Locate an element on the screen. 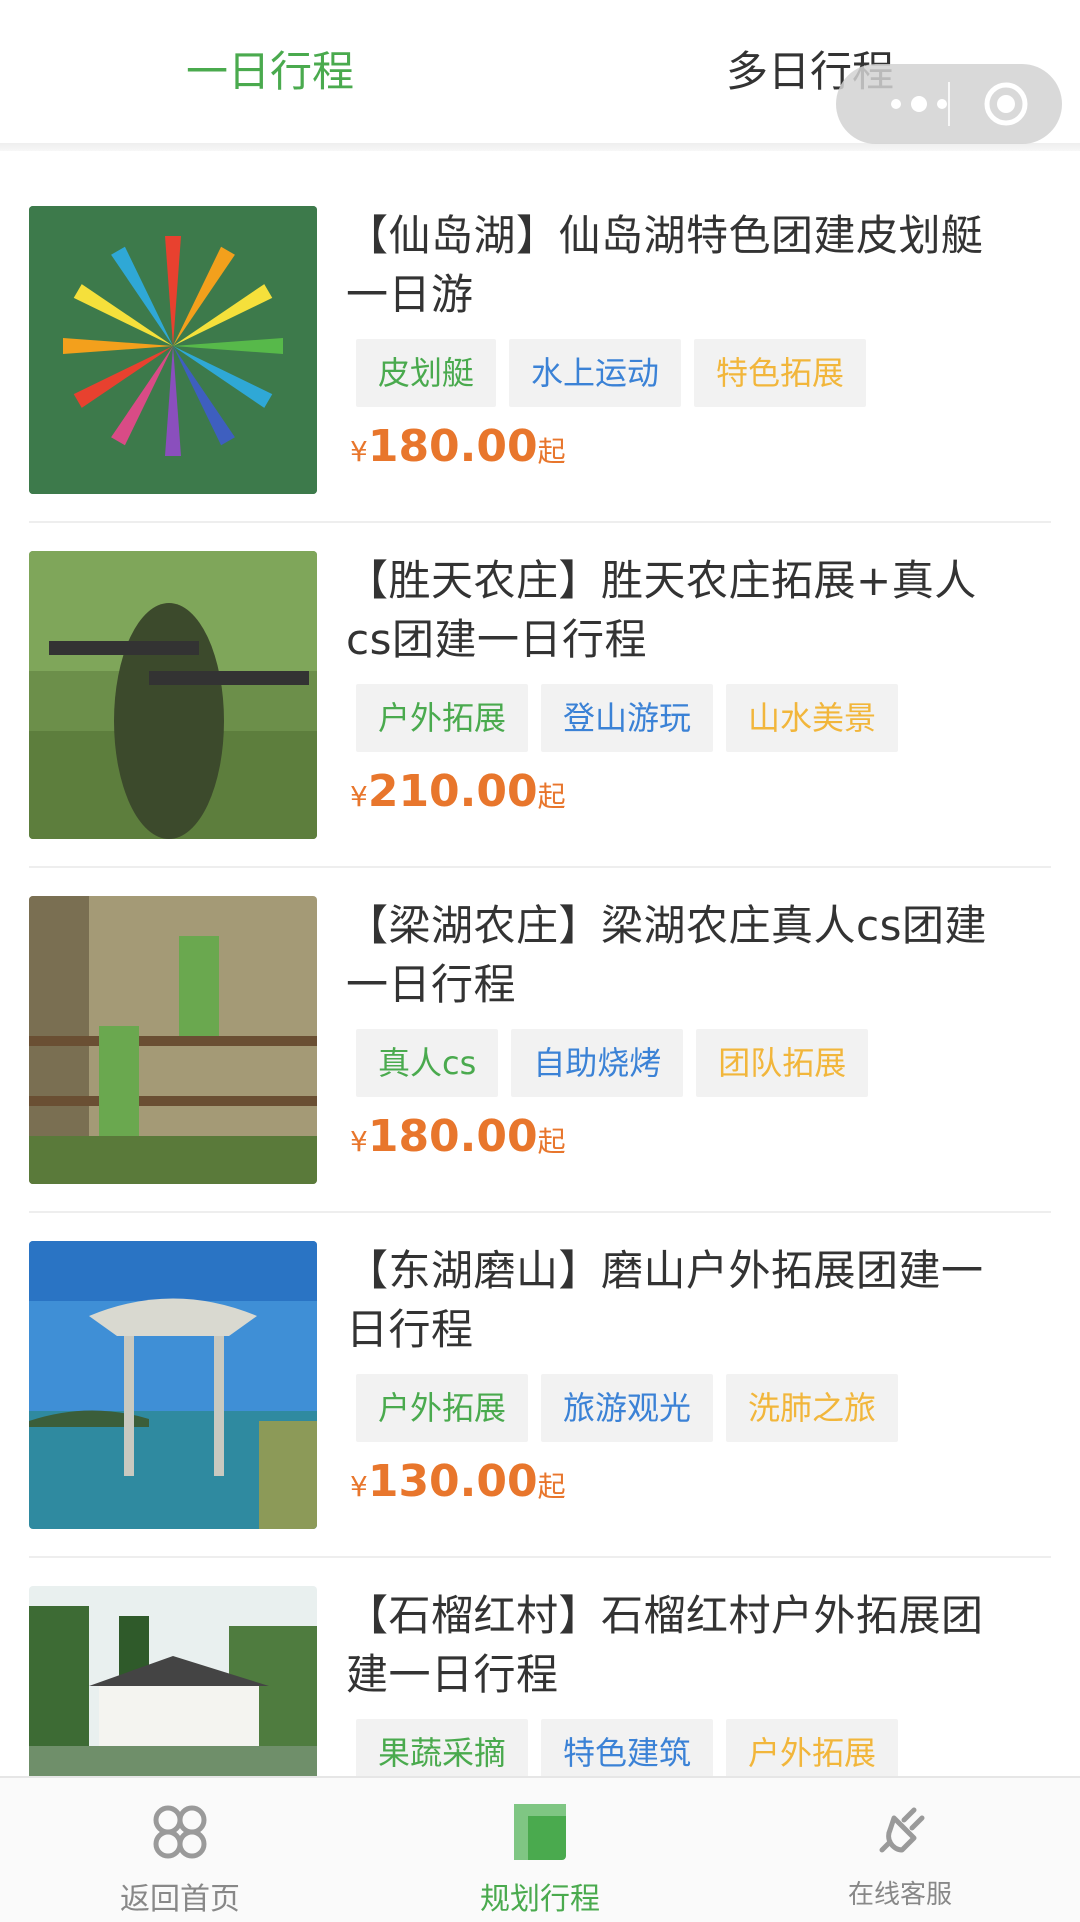  tag: 特色拓展 is located at coordinates (780, 373).